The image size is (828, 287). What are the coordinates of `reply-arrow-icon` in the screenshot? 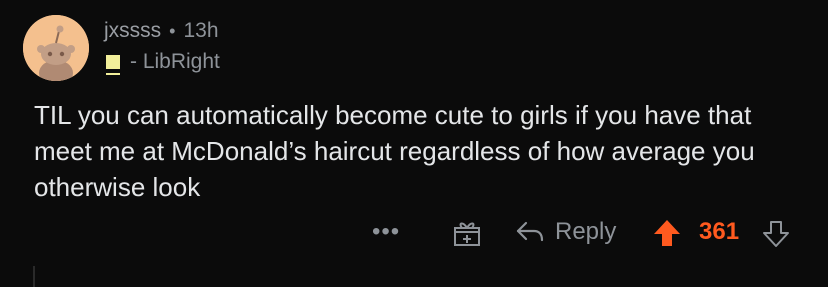 It's located at (530, 231).